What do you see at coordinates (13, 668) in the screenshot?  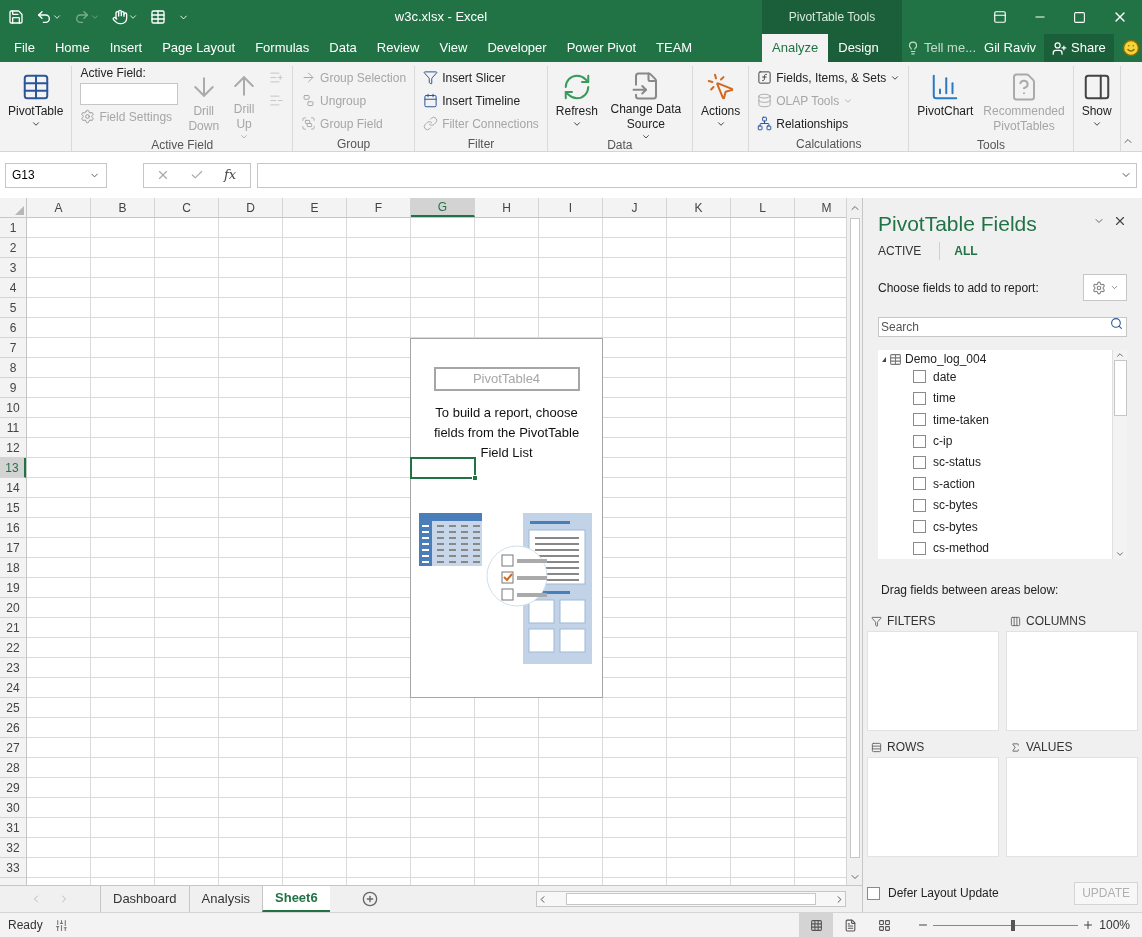 I see `row-header: 23` at bounding box center [13, 668].